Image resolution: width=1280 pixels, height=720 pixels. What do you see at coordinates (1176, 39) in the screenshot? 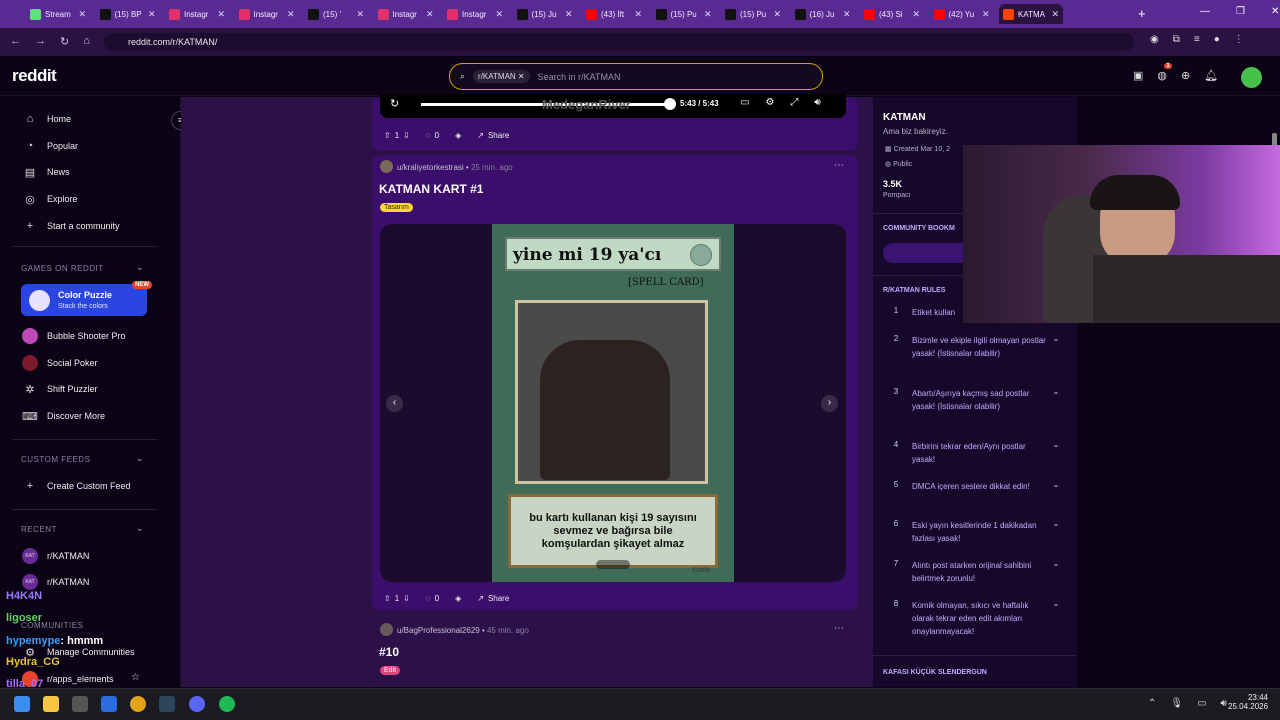
I see `puzzle-icon: ⧉` at bounding box center [1176, 39].